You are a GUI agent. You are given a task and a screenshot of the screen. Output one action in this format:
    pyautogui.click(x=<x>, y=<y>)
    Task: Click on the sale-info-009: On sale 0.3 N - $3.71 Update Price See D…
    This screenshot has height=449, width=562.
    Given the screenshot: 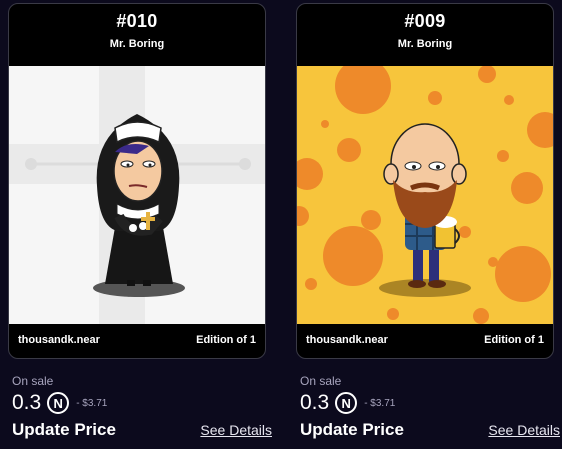 What is the action you would take?
    pyautogui.click(x=430, y=407)
    